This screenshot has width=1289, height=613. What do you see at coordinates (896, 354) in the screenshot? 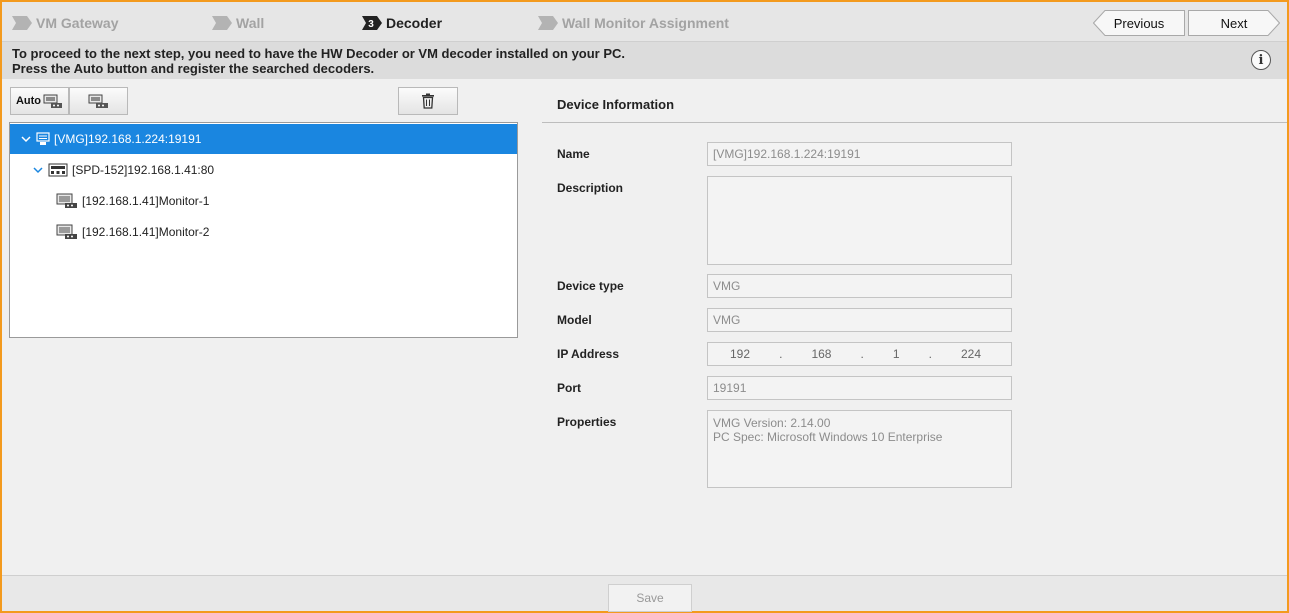
I see `ip-octet: 1` at bounding box center [896, 354].